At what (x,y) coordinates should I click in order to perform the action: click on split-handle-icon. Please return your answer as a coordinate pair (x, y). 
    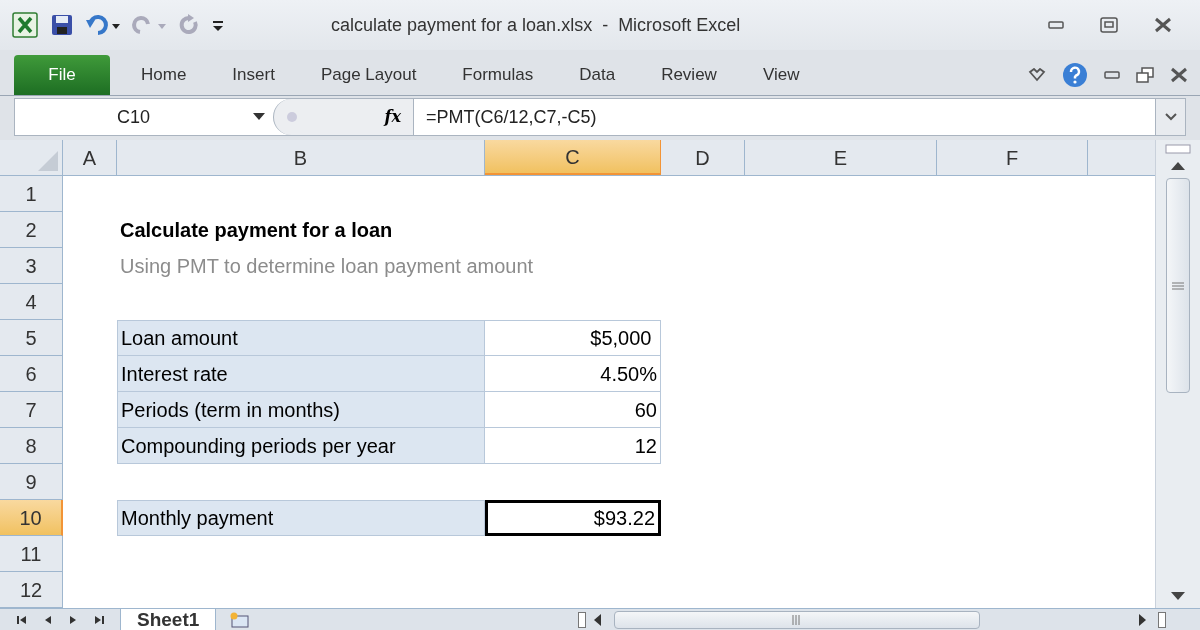
    Looking at the image, I should click on (1178, 149).